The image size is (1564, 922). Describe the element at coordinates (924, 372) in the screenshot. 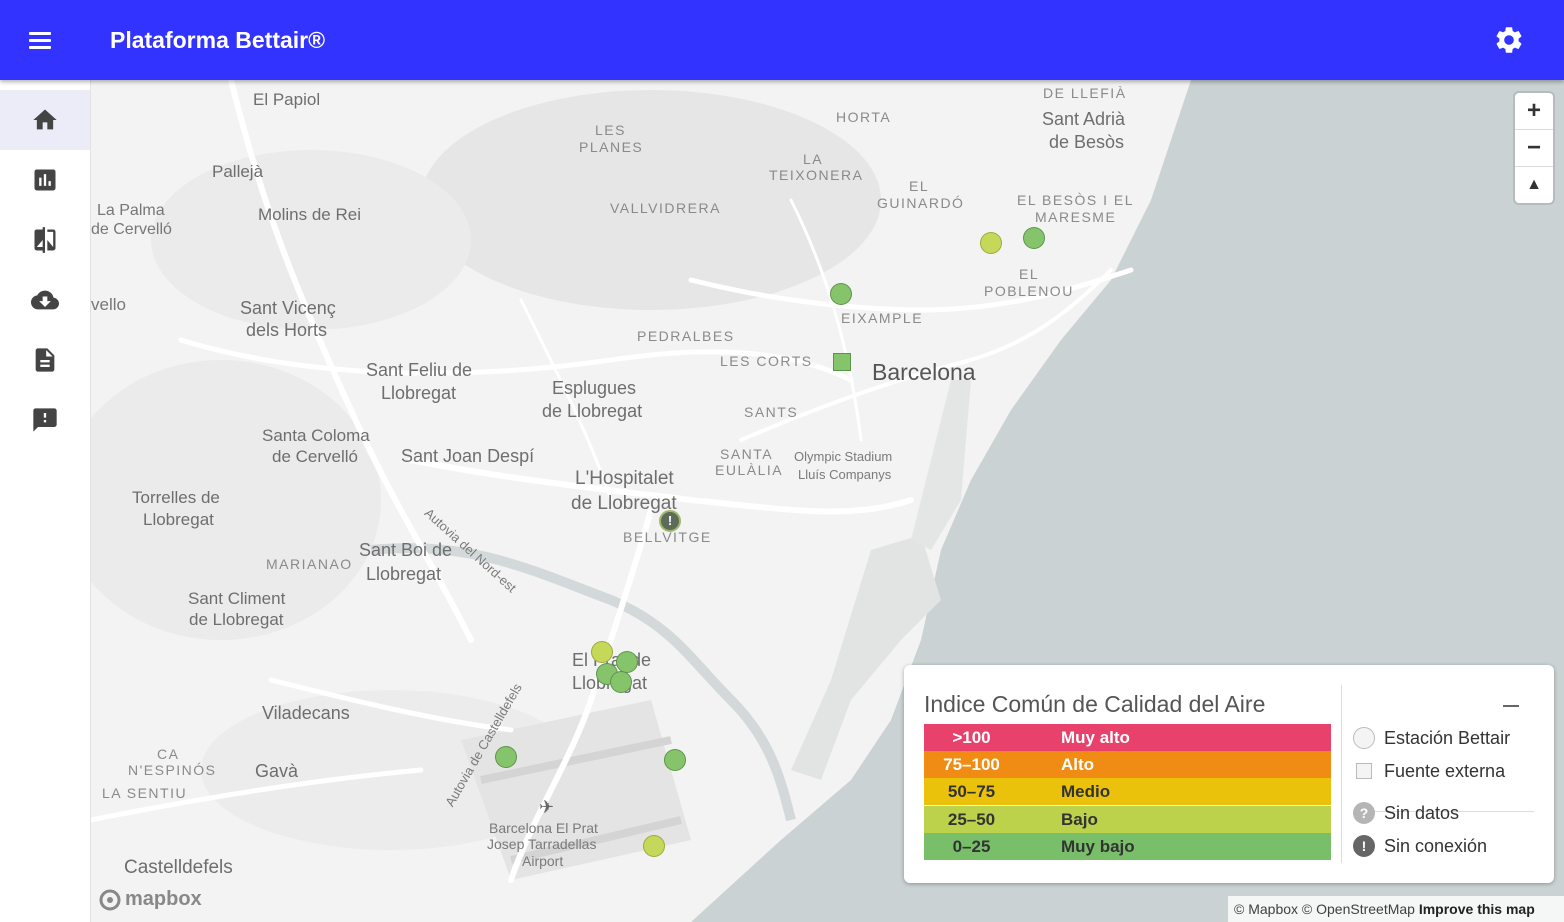

I see `map-label-city: Barcelona` at that location.